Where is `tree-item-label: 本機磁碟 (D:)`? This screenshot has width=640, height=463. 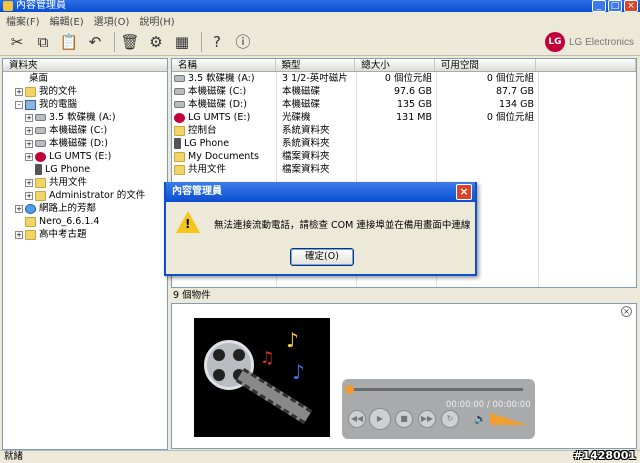
tree-item-label: 本機磁碟 (D:) is located at coordinates (78, 143).